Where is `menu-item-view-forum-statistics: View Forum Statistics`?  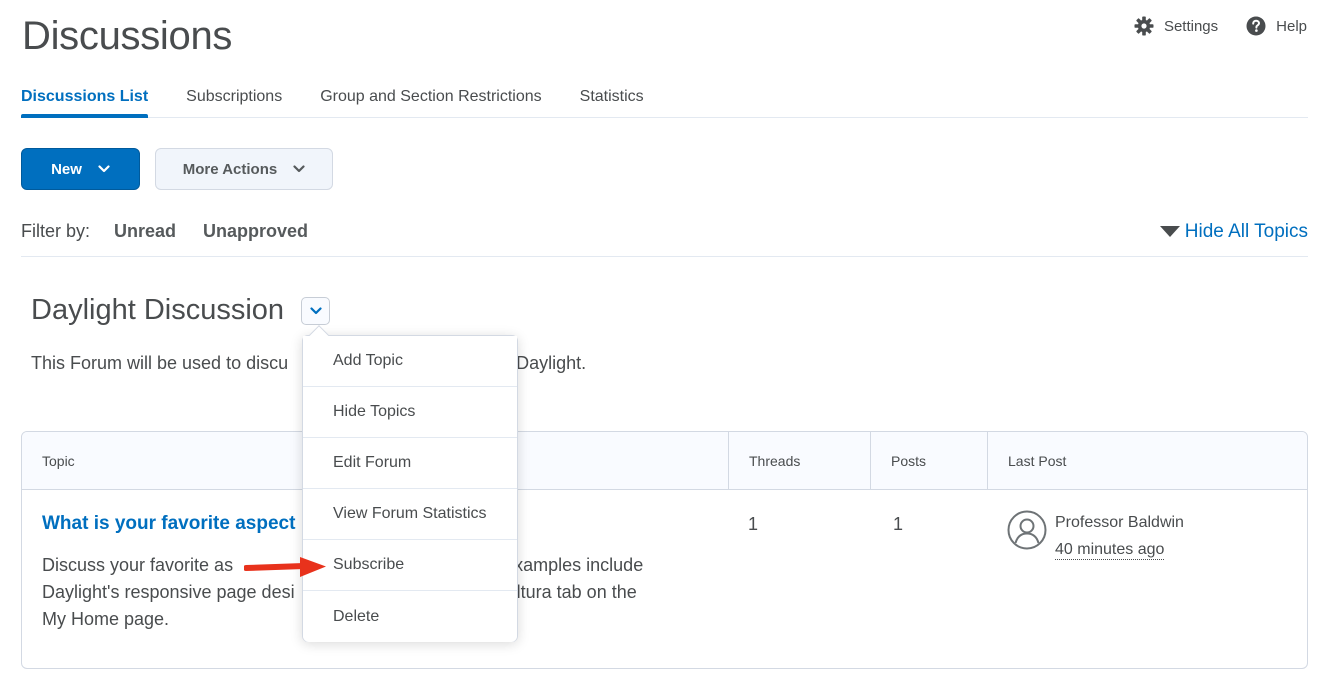 menu-item-view-forum-statistics: View Forum Statistics is located at coordinates (410, 514).